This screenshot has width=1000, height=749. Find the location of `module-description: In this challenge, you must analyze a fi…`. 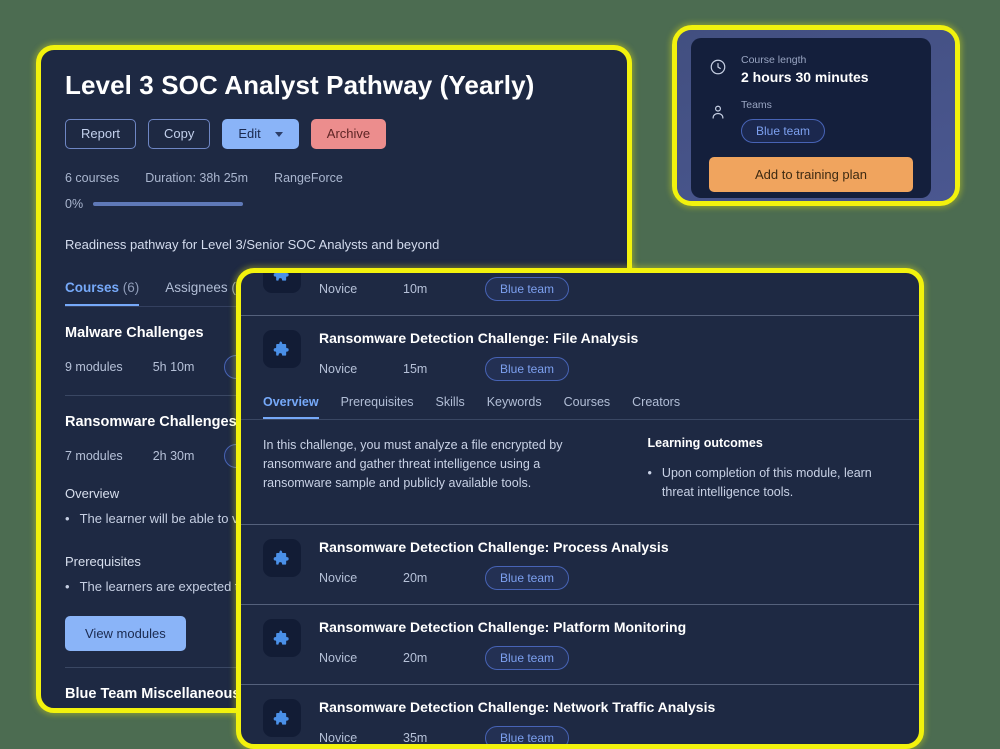

module-description: In this challenge, you must analyze a fi… is located at coordinates (413, 464).